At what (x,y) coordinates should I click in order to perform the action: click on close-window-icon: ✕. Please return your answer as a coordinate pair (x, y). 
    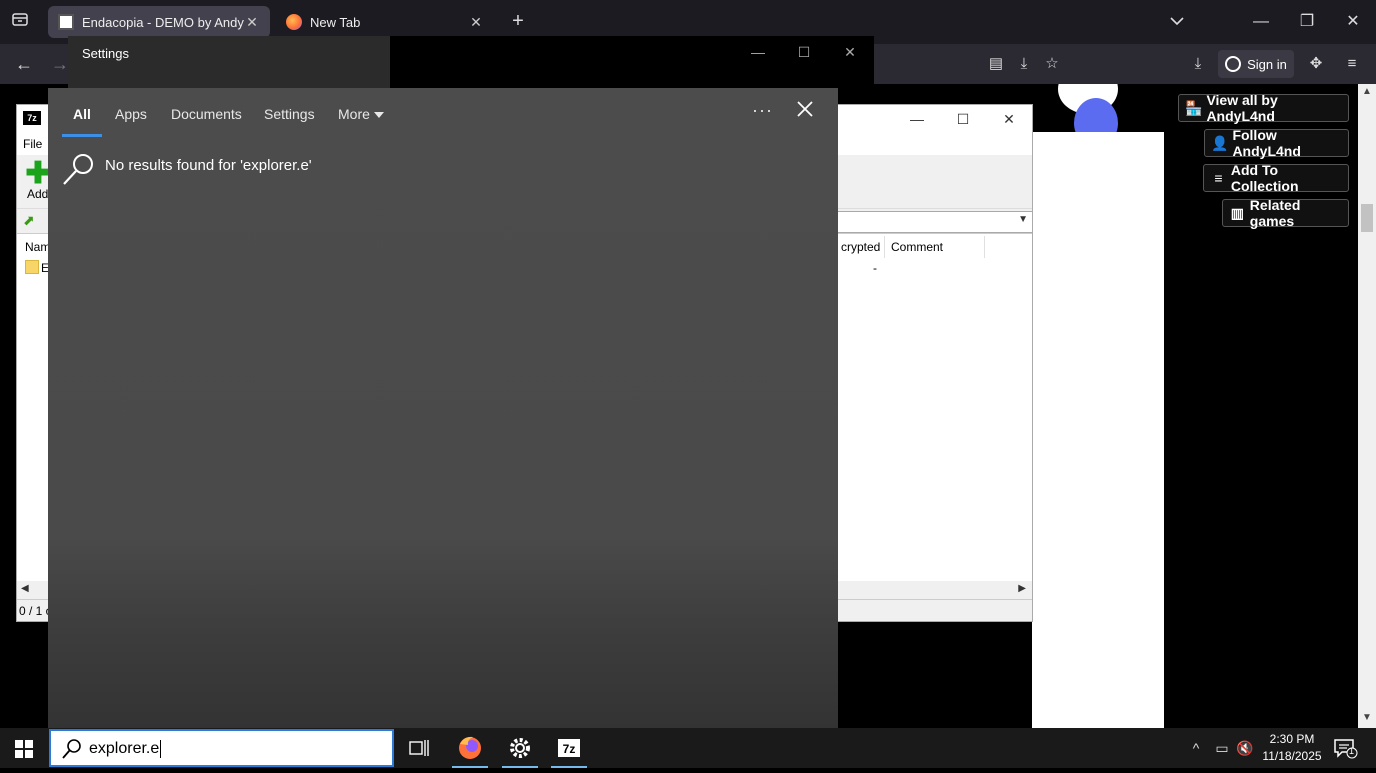
    Looking at the image, I should click on (1353, 22).